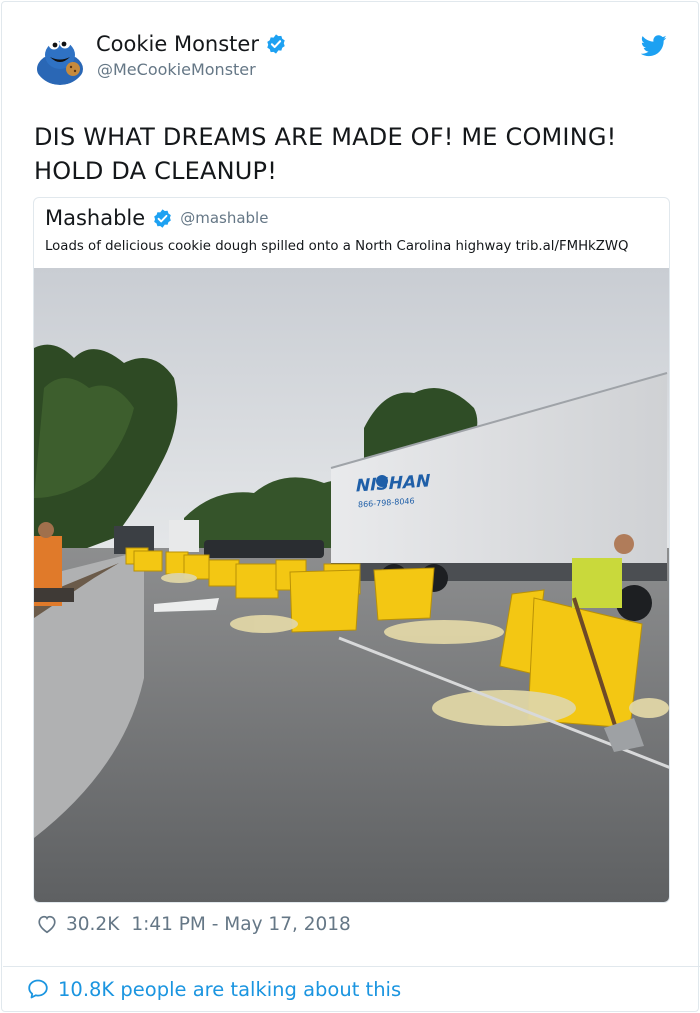 Image resolution: width=700 pixels, height=1013 pixels. Describe the element at coordinates (92, 924) in the screenshot. I see `like-count: 30.2K` at that location.